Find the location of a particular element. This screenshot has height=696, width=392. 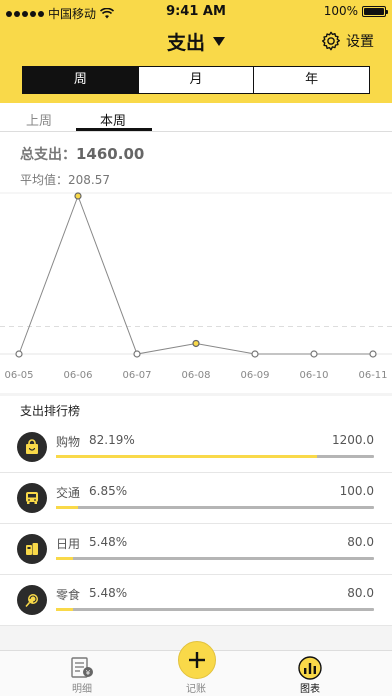

period-segmented-control: 周 月 年 is located at coordinates (196, 80).